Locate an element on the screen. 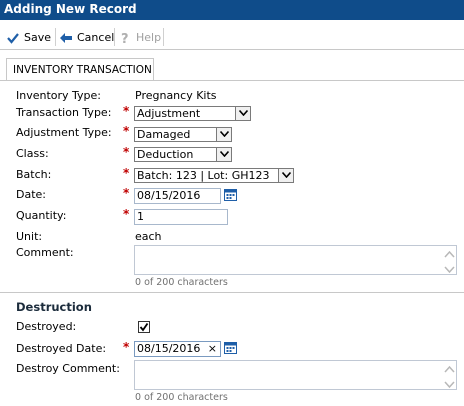 The height and width of the screenshot is (406, 464). destroy-comment-textarea is located at coordinates (295, 375).